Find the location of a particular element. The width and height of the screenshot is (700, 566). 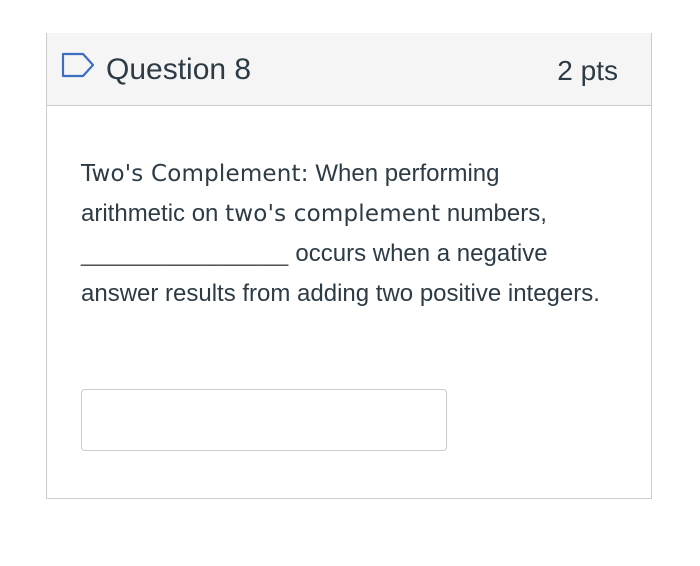

question-title: Question 8 is located at coordinates (179, 69).